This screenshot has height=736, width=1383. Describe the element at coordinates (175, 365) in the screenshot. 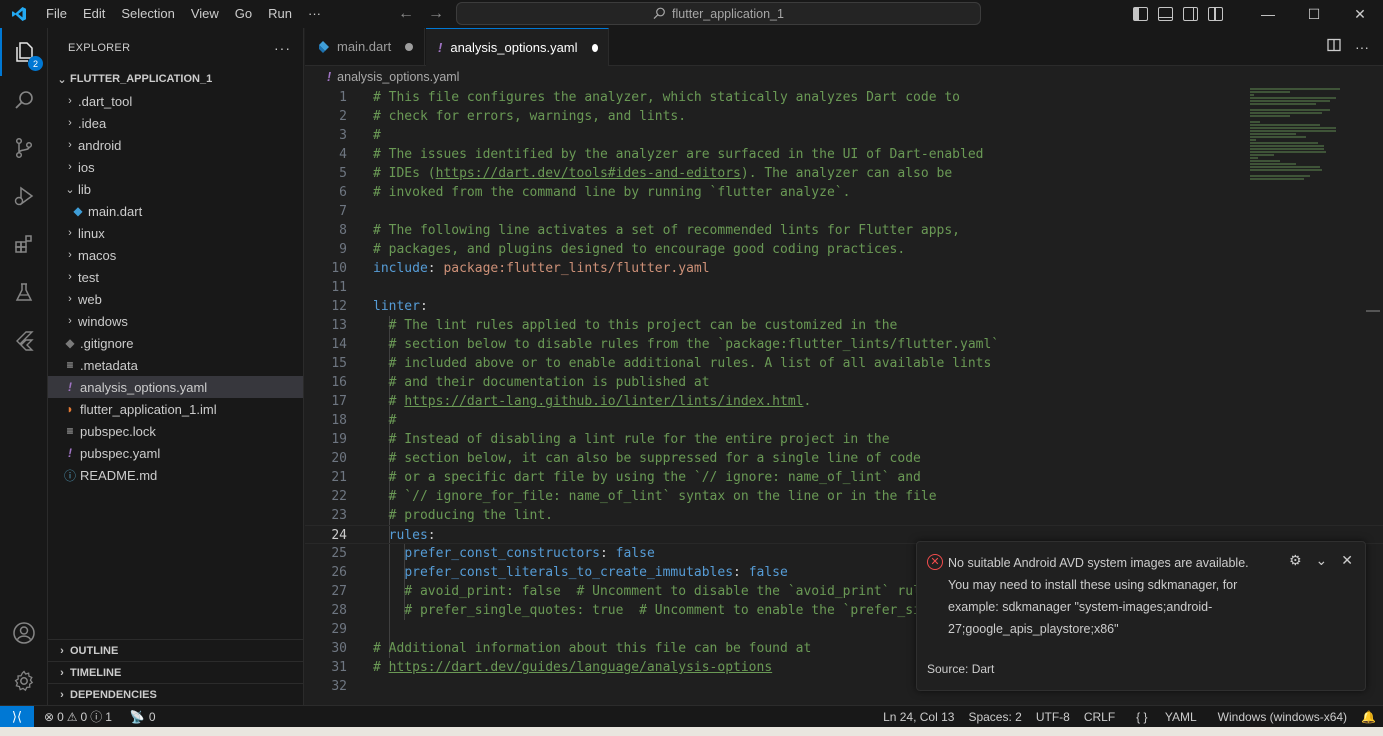

I see `file-item: ≡ .metadata` at that location.